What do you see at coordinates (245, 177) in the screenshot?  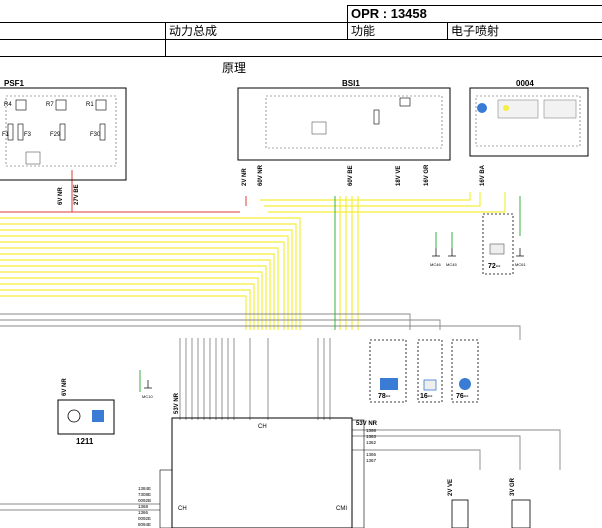 I see `bsi-2v-nr: 2V NR` at bounding box center [245, 177].